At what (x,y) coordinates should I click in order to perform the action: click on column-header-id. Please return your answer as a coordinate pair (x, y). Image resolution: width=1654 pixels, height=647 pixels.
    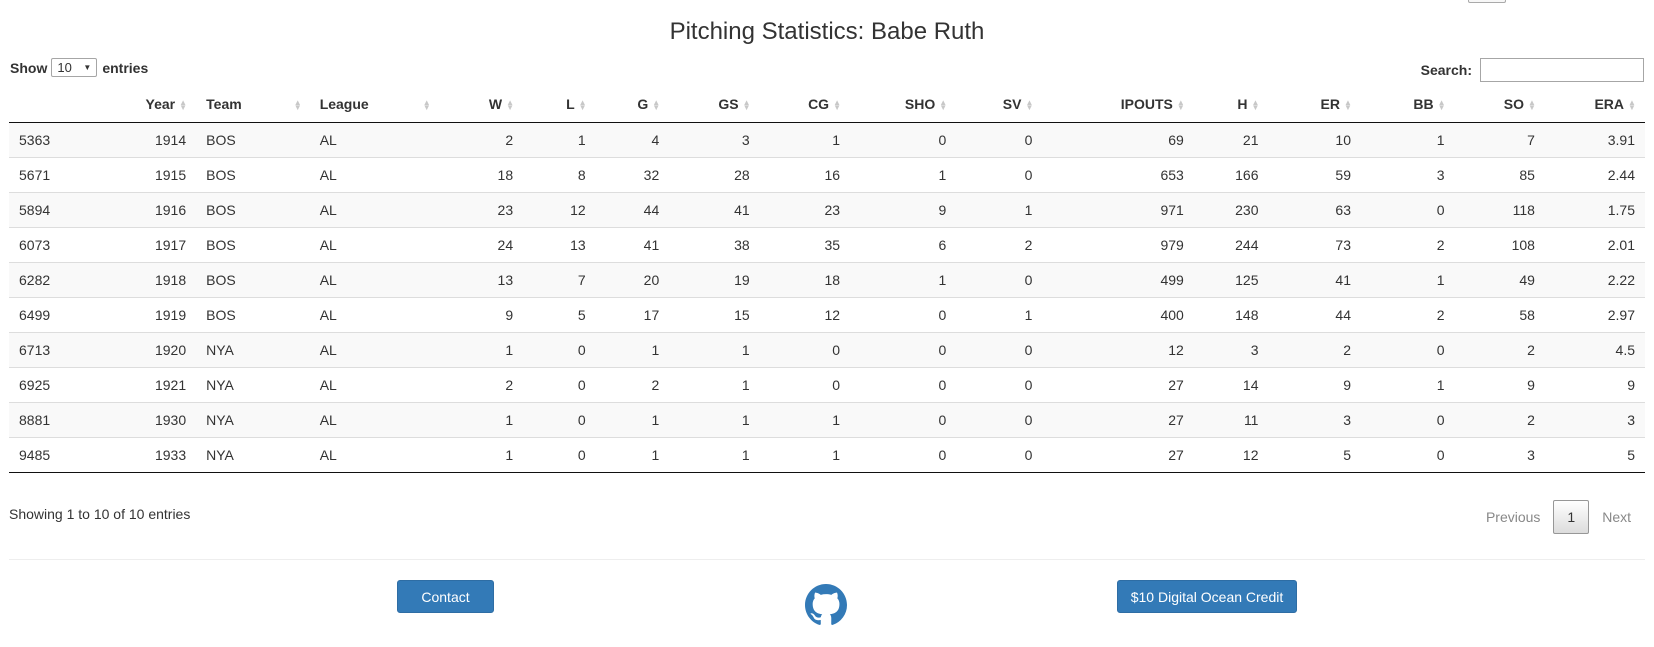
    Looking at the image, I should click on (62, 104).